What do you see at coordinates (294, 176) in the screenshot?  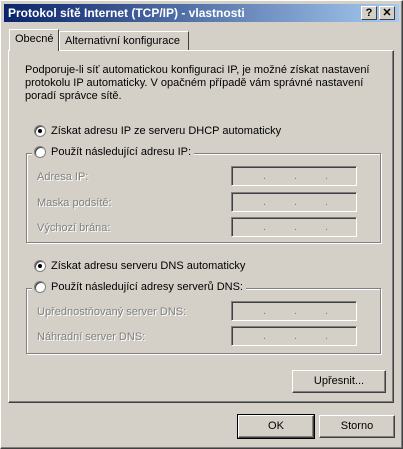 I see `ip-address-field: . . .` at bounding box center [294, 176].